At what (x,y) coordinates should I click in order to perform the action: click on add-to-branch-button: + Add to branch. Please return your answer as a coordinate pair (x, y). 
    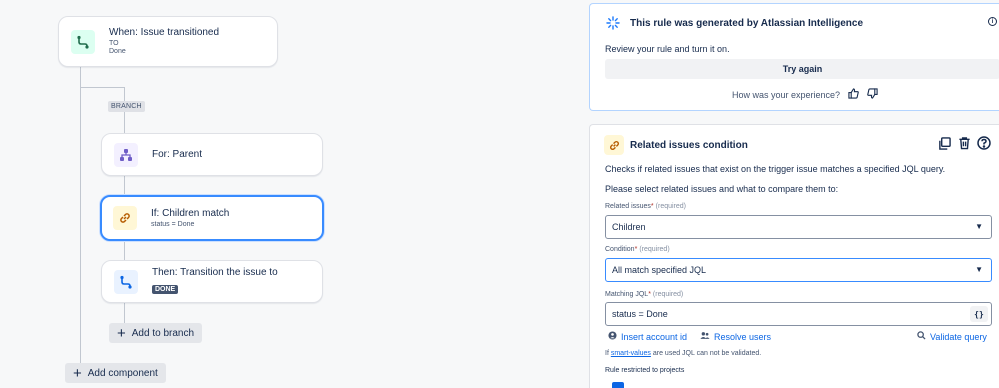
    Looking at the image, I should click on (156, 333).